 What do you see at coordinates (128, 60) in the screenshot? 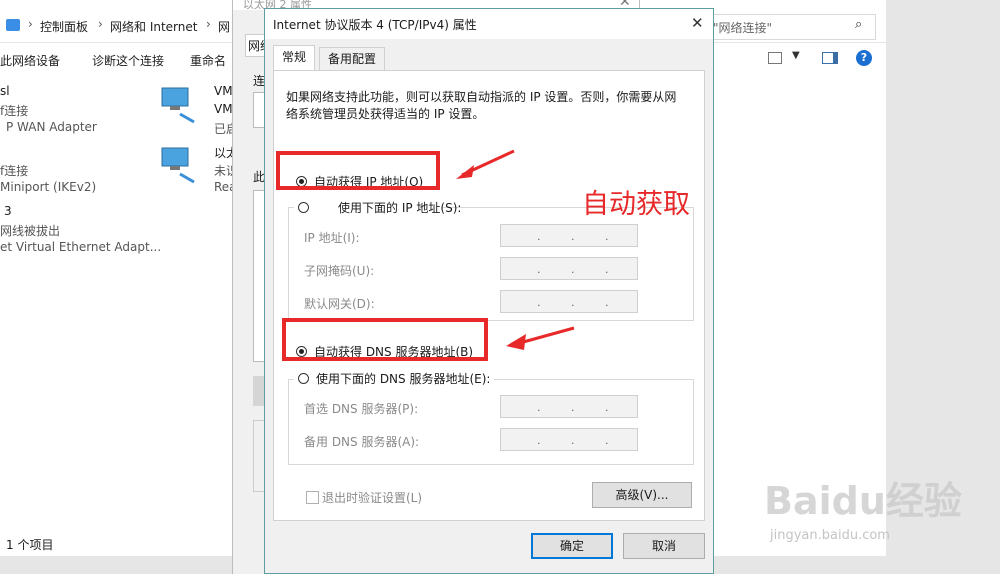
I see `diagnose-command: 诊断这个连接` at bounding box center [128, 60].